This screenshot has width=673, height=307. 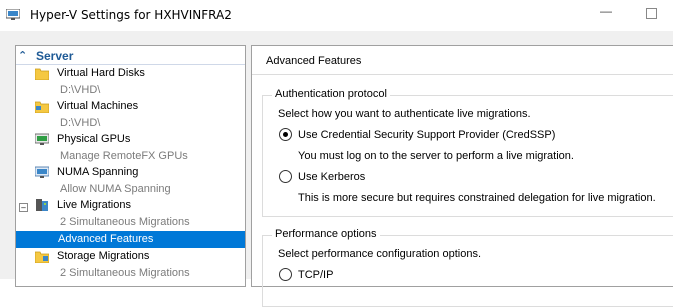 What do you see at coordinates (42, 139) in the screenshot?
I see `gpu-icon` at bounding box center [42, 139].